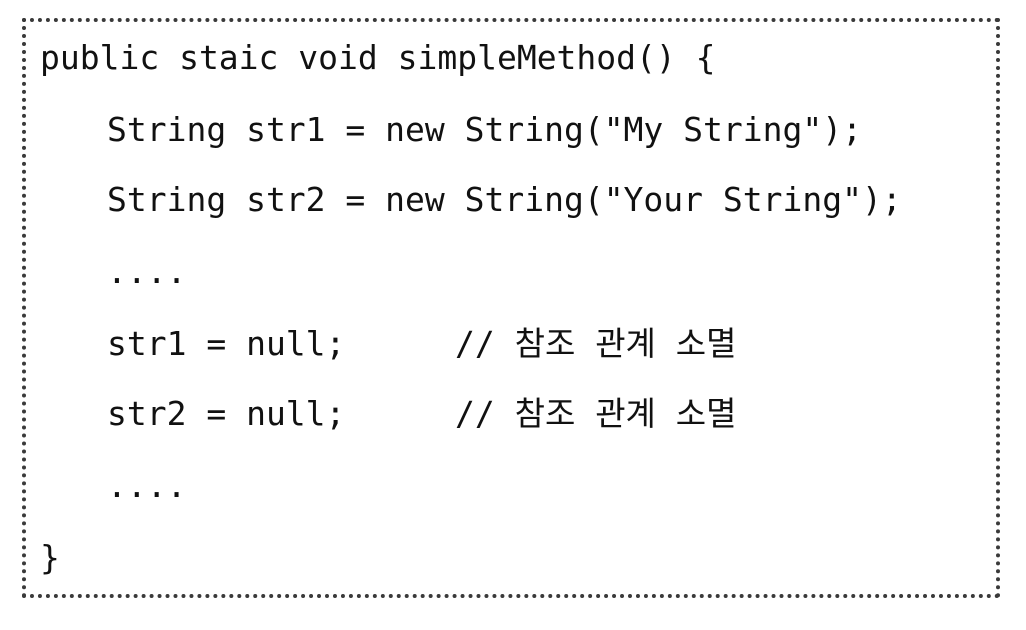 The height and width of the screenshot is (630, 1026). I want to click on code-comment-str1: // 참조 관계 소멸, so click(596, 343).